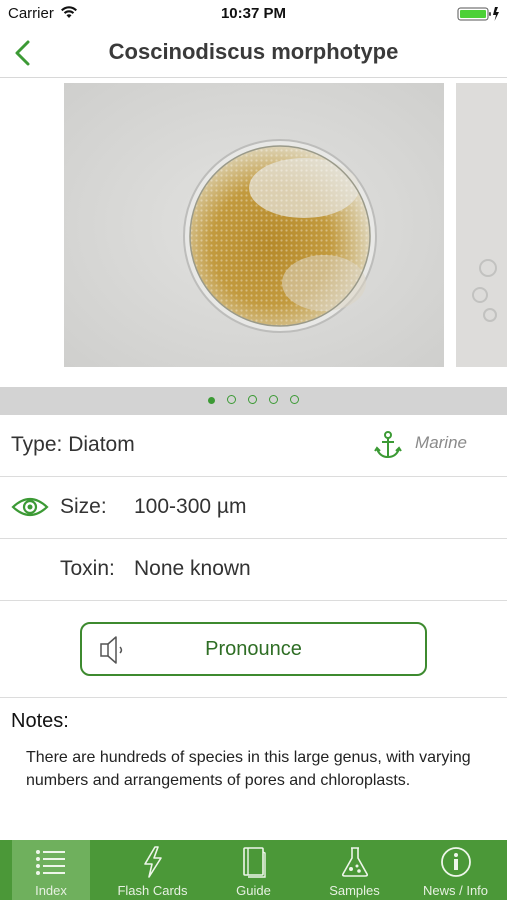  Describe the element at coordinates (388, 445) in the screenshot. I see `anchor-icon` at that location.